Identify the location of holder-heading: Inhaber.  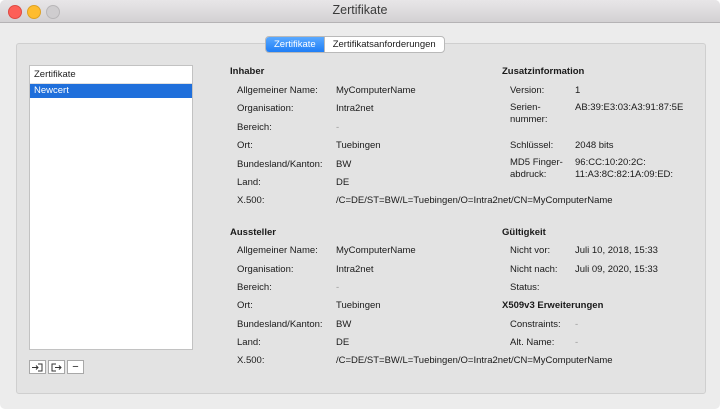
(247, 71).